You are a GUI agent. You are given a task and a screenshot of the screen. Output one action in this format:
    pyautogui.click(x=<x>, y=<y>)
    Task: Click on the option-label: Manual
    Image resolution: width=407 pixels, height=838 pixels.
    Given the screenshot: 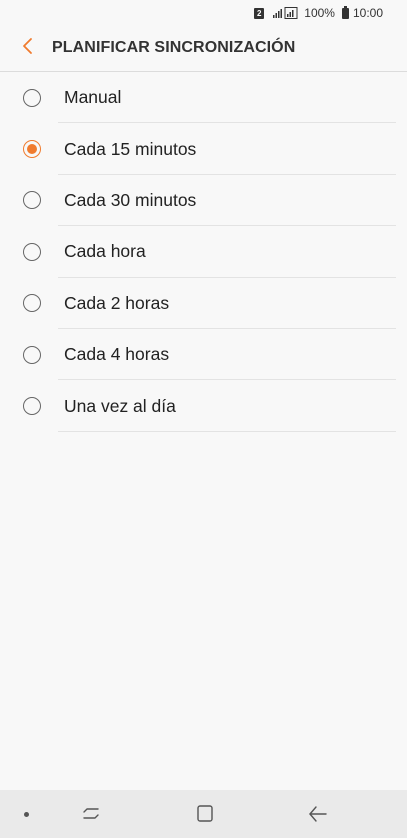 What is the action you would take?
    pyautogui.click(x=93, y=97)
    